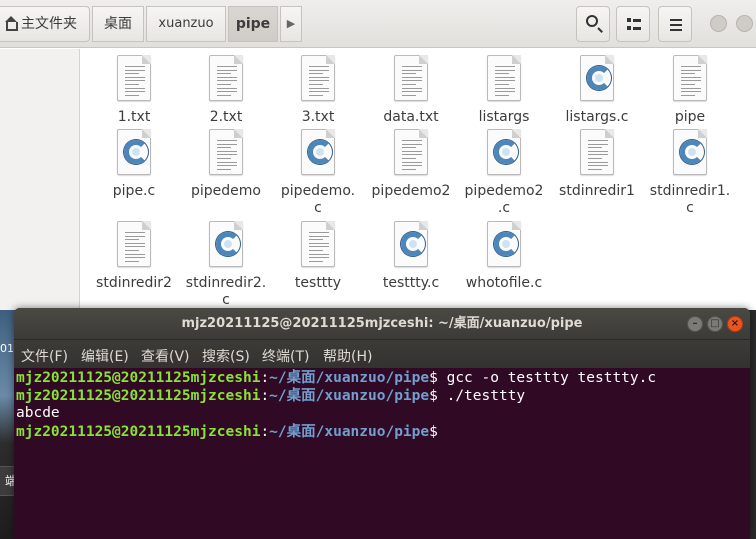 This screenshot has width=756, height=539. I want to click on file-item: listargs, so click(504, 88).